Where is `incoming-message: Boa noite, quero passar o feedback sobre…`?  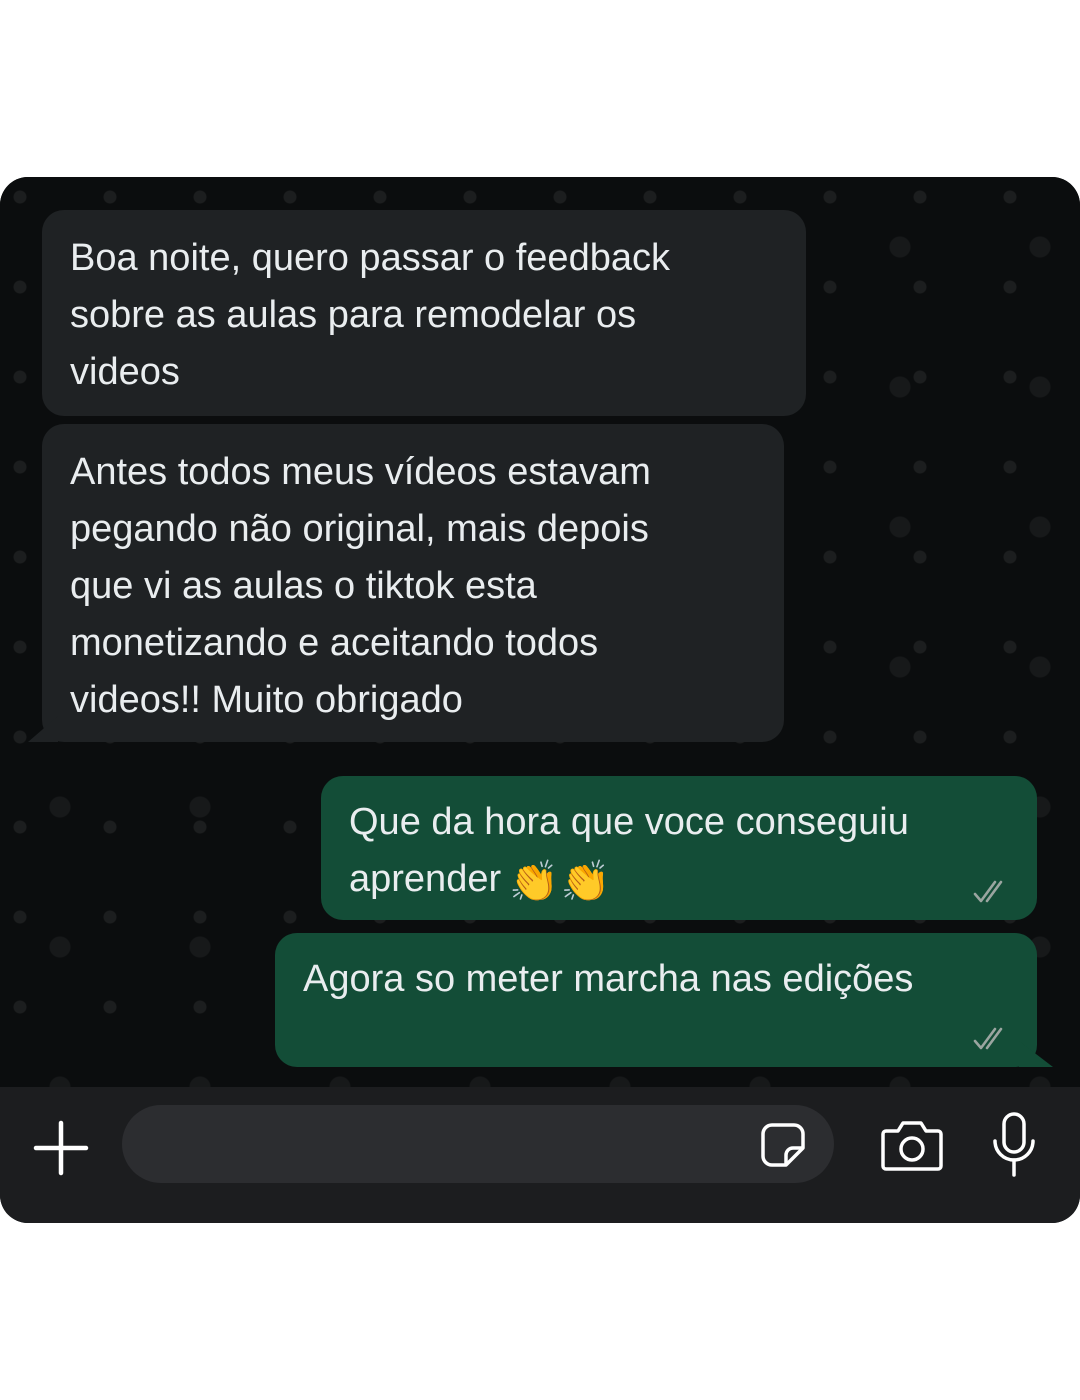
incoming-message: Boa noite, quero passar o feedback sobre… is located at coordinates (424, 313).